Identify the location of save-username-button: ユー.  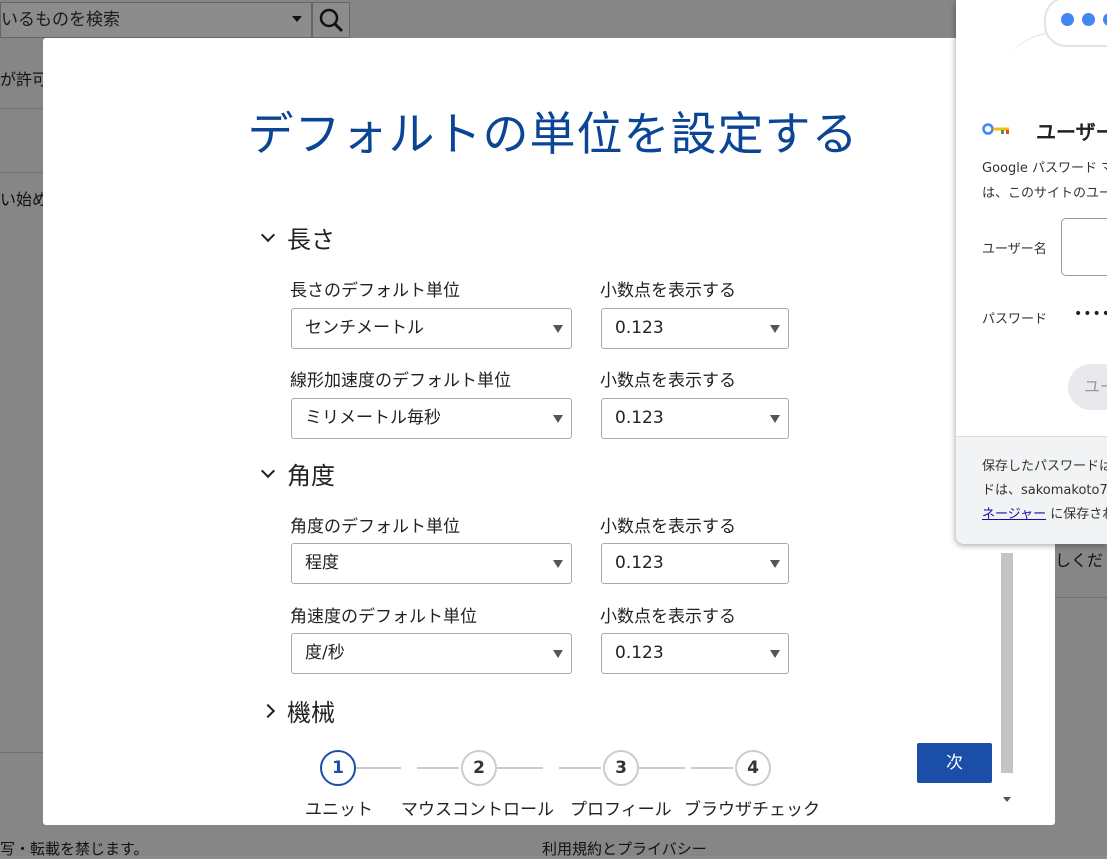
(1087, 387).